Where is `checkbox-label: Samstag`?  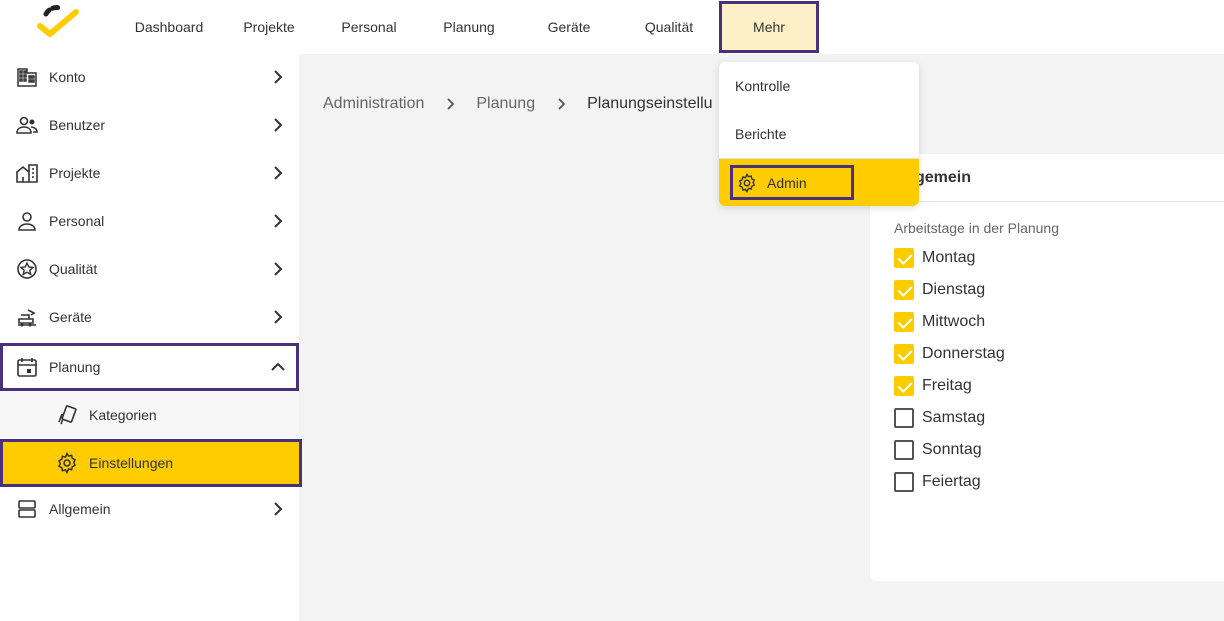
checkbox-label: Samstag is located at coordinates (954, 417).